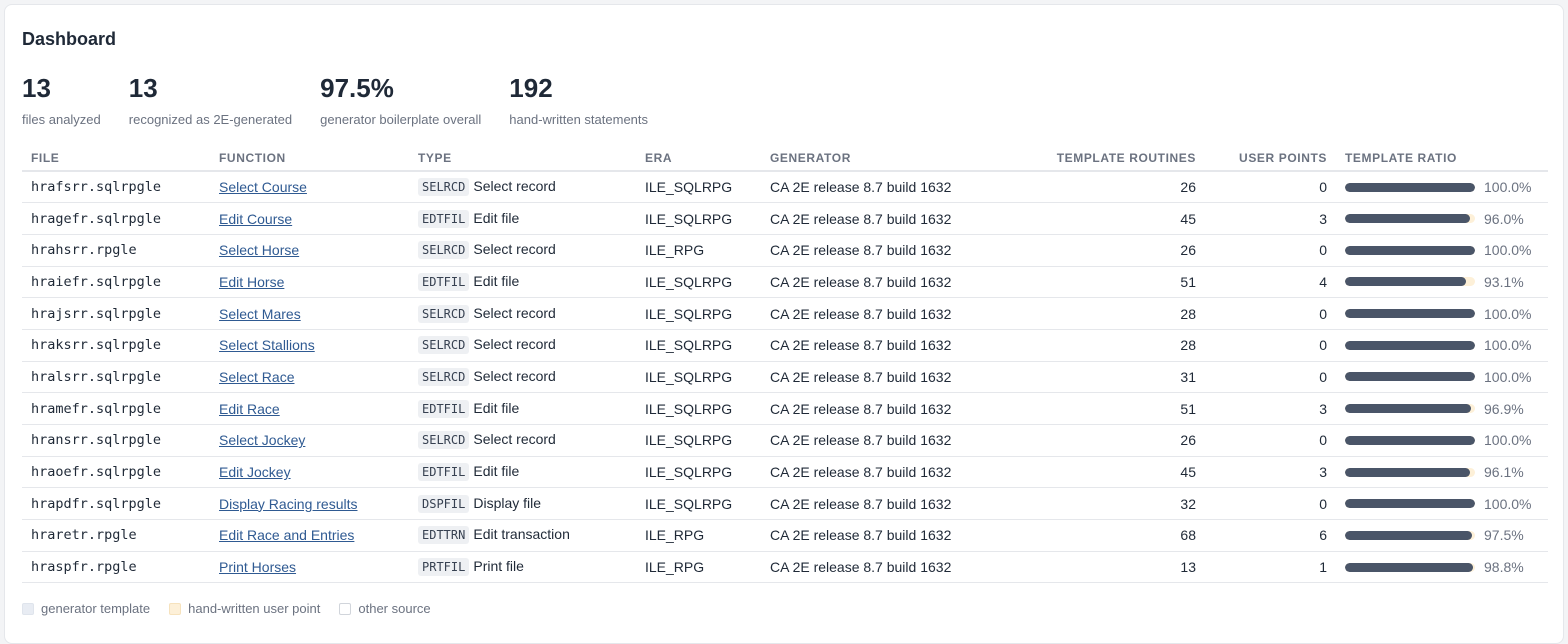 The width and height of the screenshot is (1568, 644). What do you see at coordinates (69, 39) in the screenshot?
I see `page-title: Dashboard` at bounding box center [69, 39].